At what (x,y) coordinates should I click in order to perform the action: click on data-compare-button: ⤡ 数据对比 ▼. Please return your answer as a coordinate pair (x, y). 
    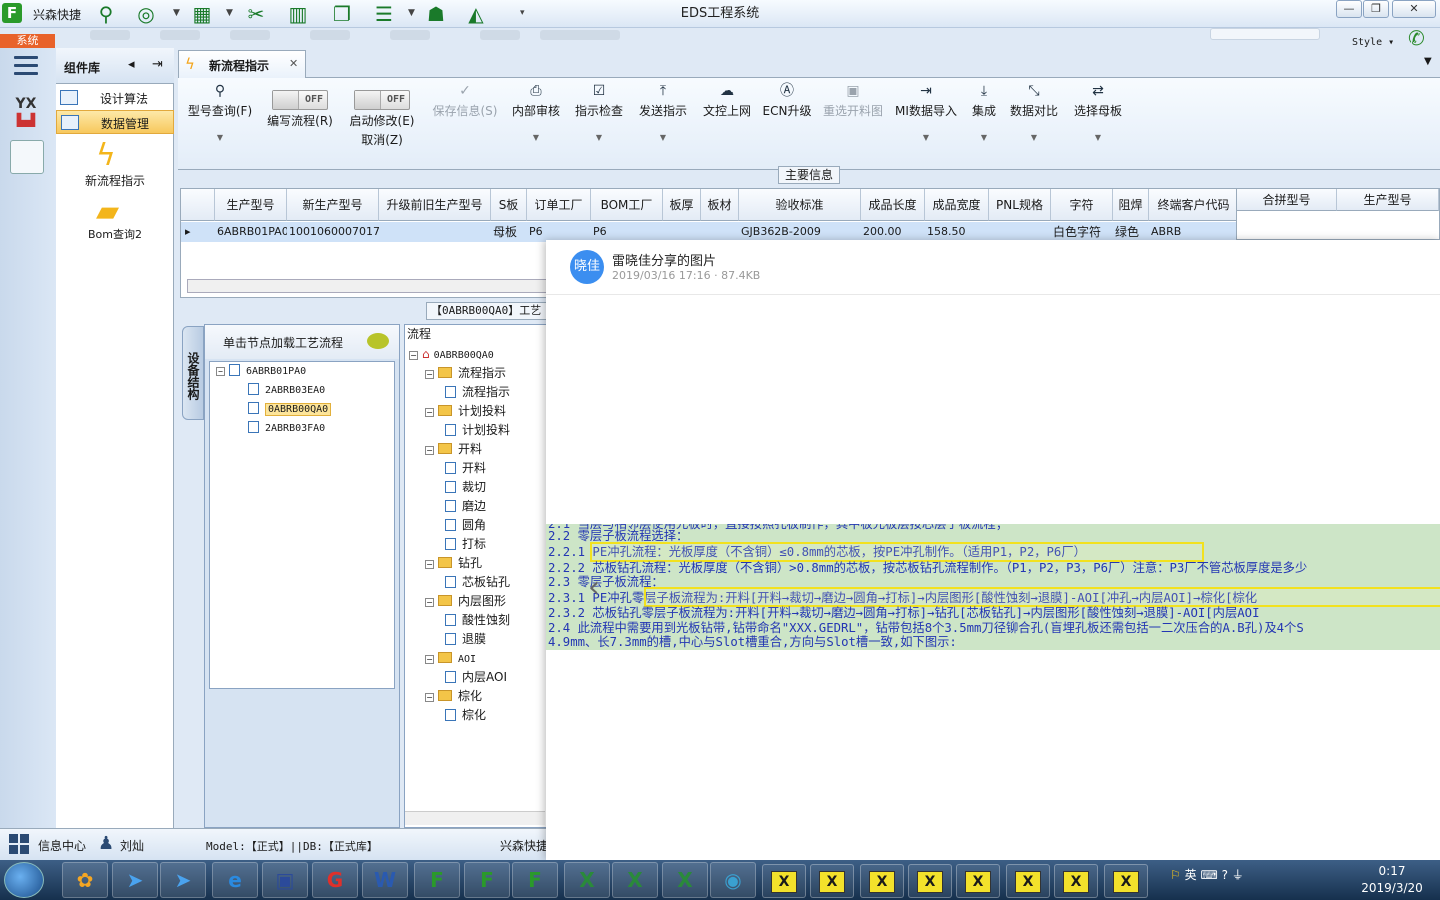
    Looking at the image, I should click on (1034, 115).